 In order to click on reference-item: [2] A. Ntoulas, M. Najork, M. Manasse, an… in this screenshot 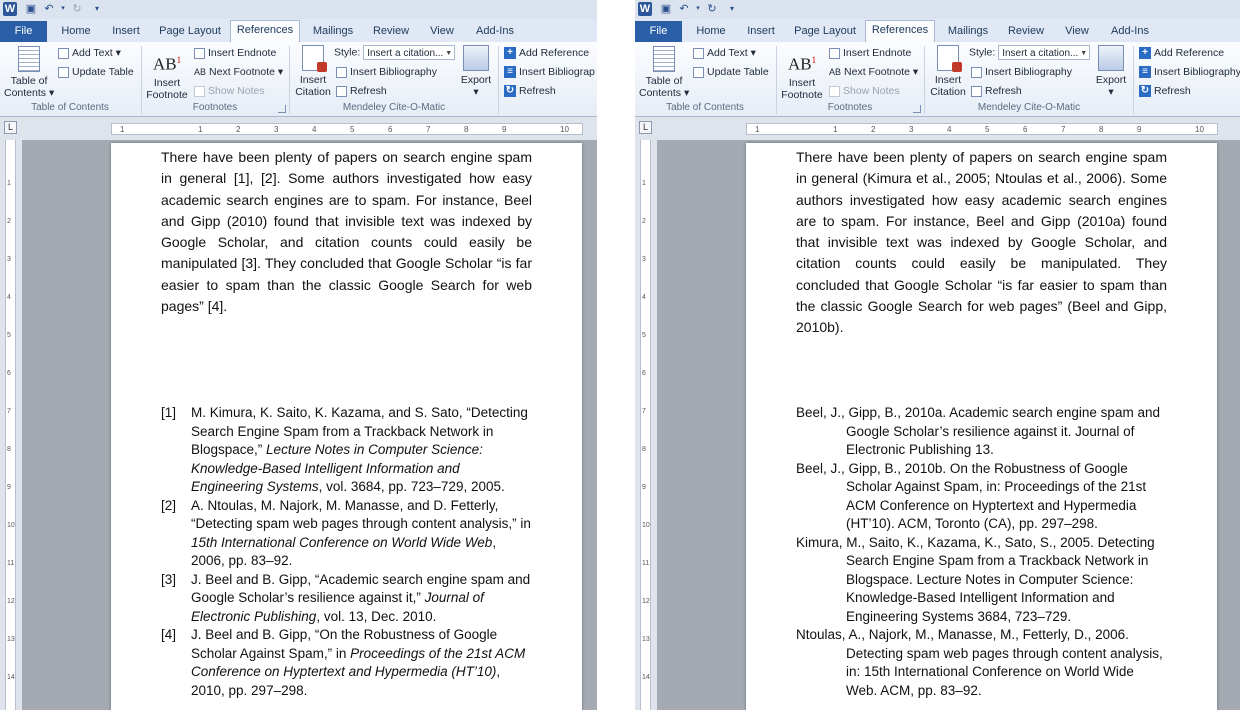, I will do `click(347, 534)`.